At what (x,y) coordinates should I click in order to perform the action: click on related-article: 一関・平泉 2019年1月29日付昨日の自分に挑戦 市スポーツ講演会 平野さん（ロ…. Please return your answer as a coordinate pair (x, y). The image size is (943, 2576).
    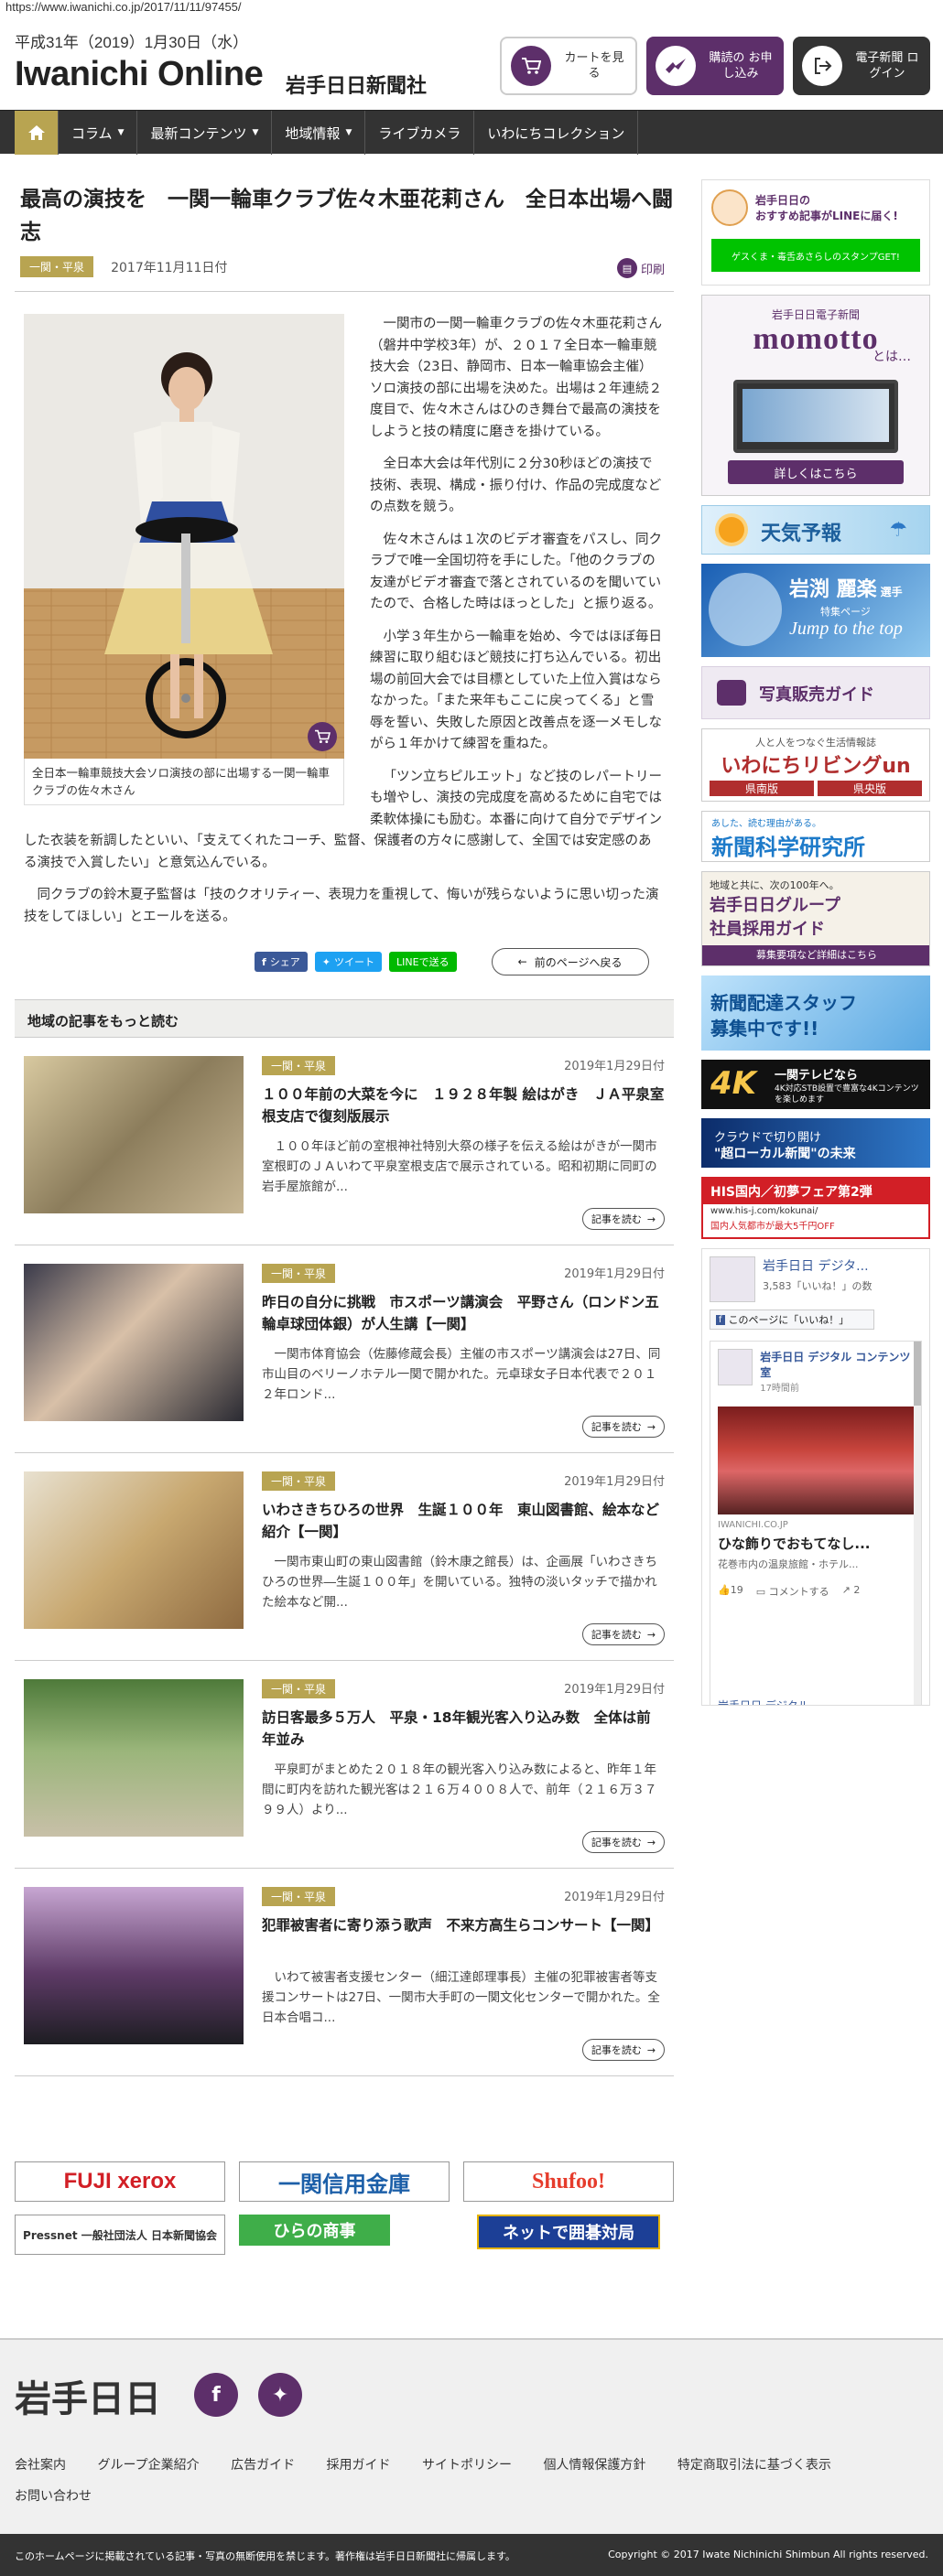
    Looking at the image, I should click on (344, 1349).